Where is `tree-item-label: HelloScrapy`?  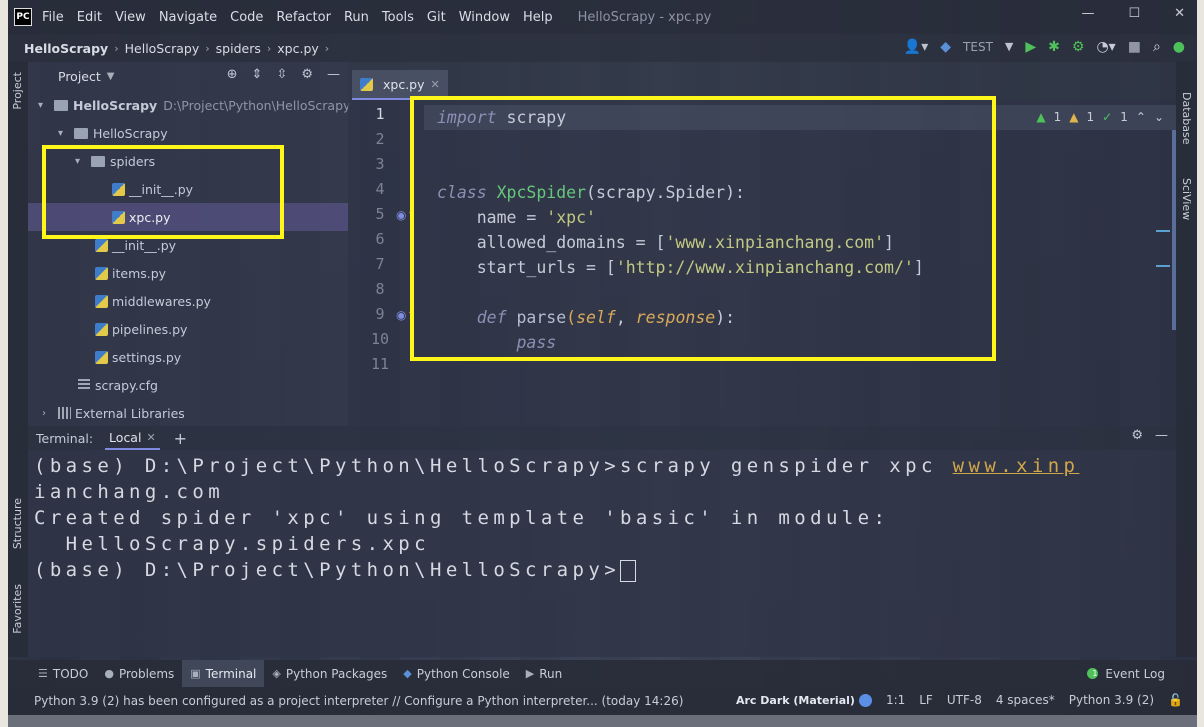 tree-item-label: HelloScrapy is located at coordinates (130, 133).